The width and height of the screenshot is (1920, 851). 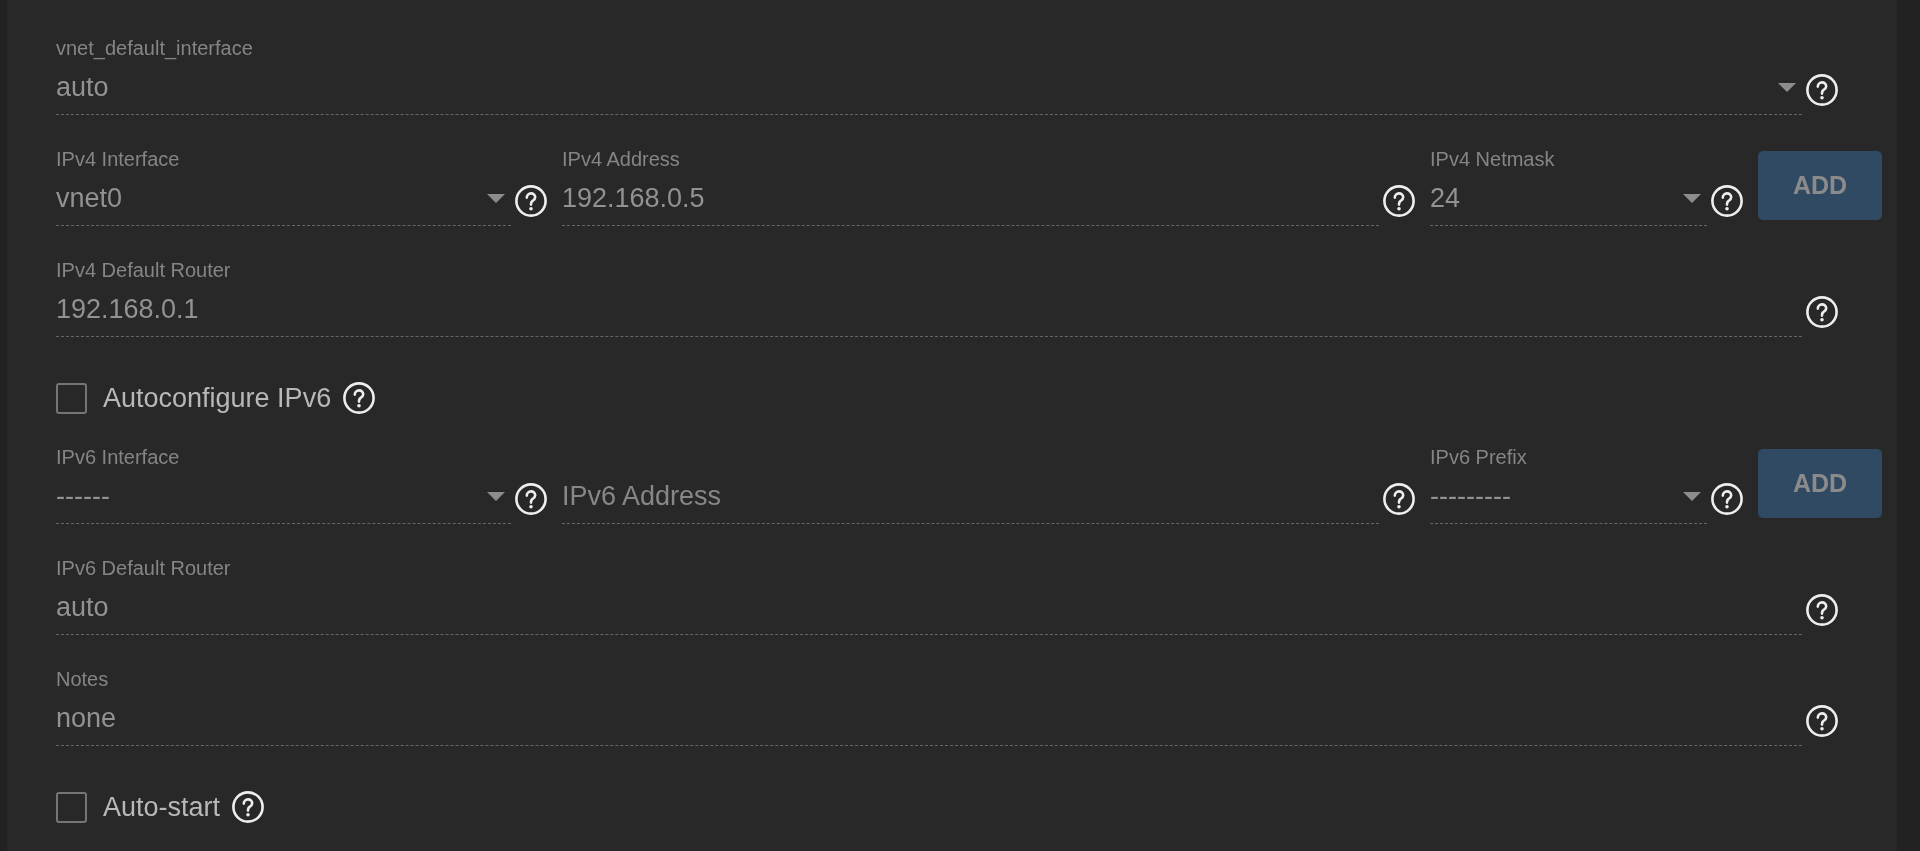 What do you see at coordinates (162, 807) in the screenshot?
I see `checkbox-label: Auto-start` at bounding box center [162, 807].